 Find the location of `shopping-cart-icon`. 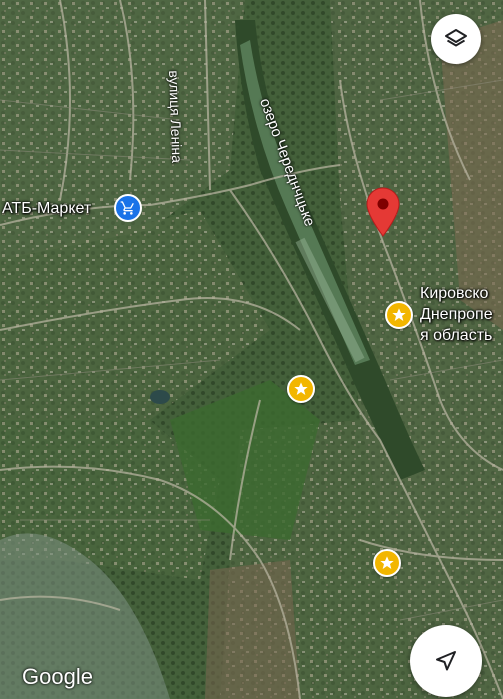

shopping-cart-icon is located at coordinates (127, 208).